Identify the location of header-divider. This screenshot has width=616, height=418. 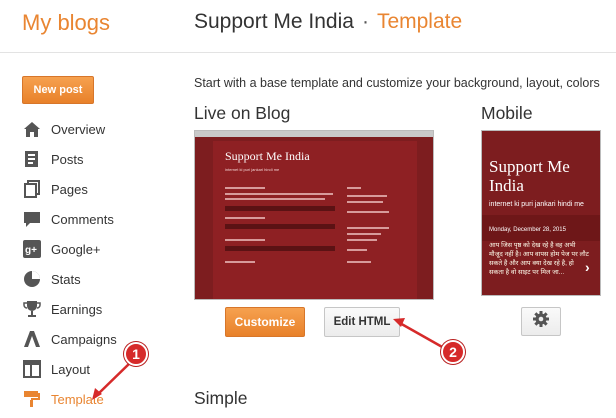
(308, 52).